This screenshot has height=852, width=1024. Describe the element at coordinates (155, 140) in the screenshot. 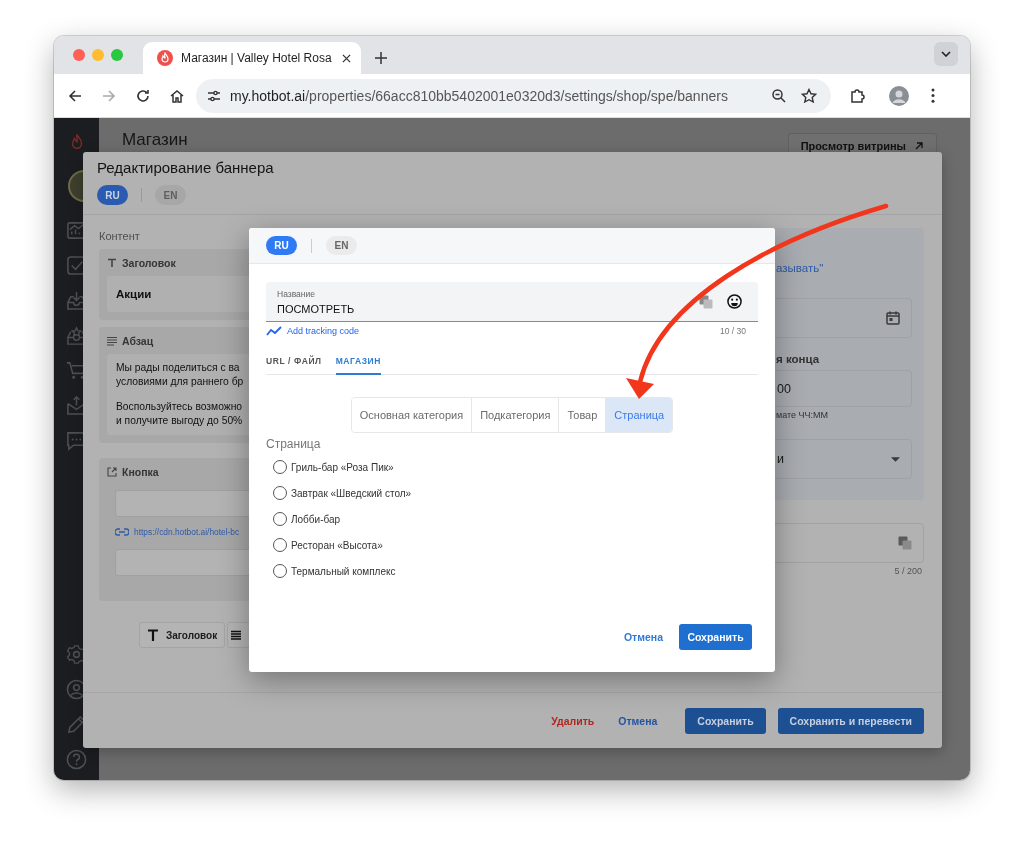

I see `page-title: Магазин` at that location.